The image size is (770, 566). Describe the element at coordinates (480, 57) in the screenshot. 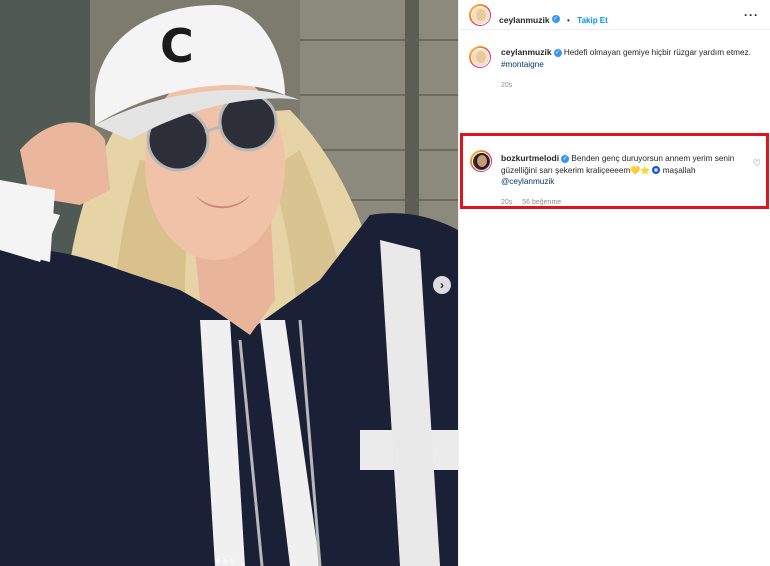

I see `caption-avatar` at that location.